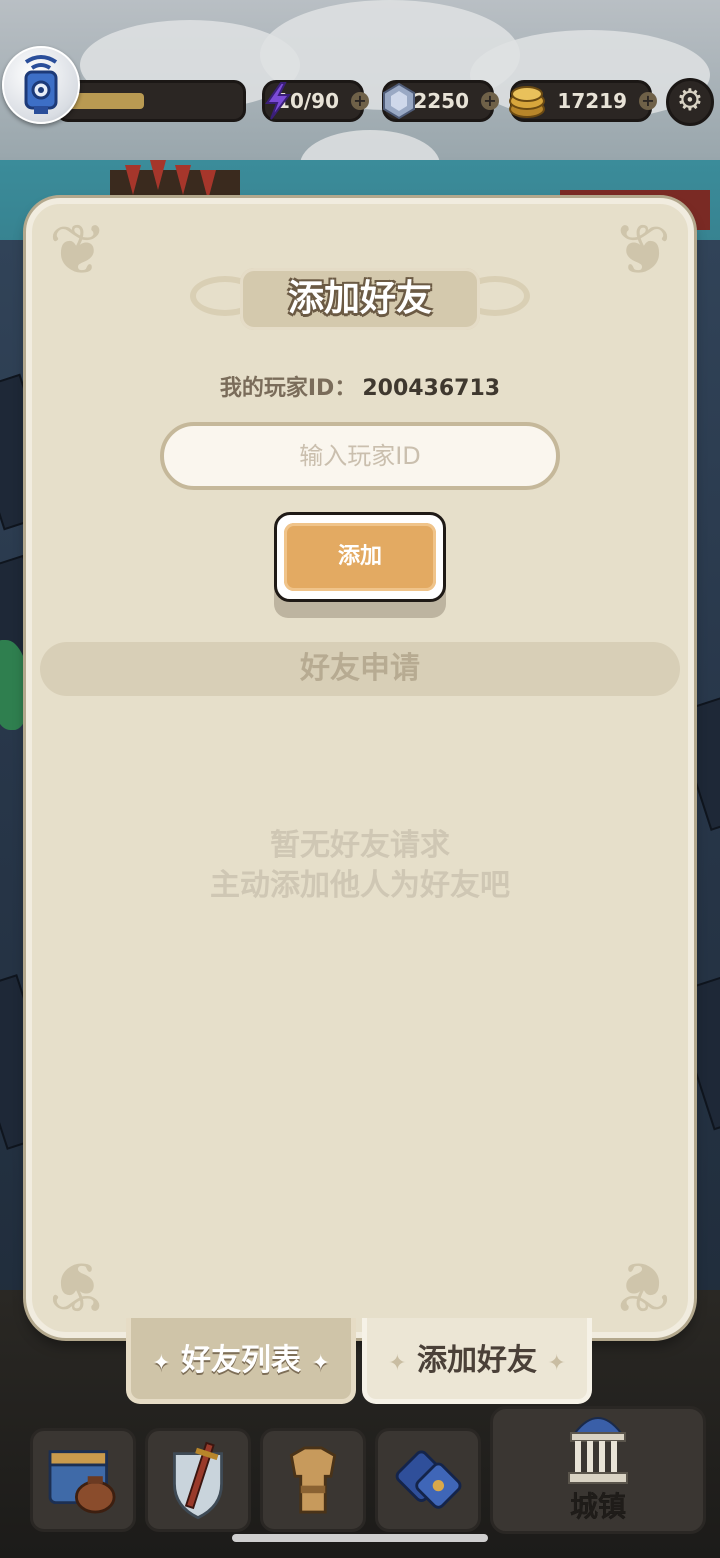  What do you see at coordinates (597, 1506) in the screenshot?
I see `nav-town-label: 城镇` at bounding box center [597, 1506].